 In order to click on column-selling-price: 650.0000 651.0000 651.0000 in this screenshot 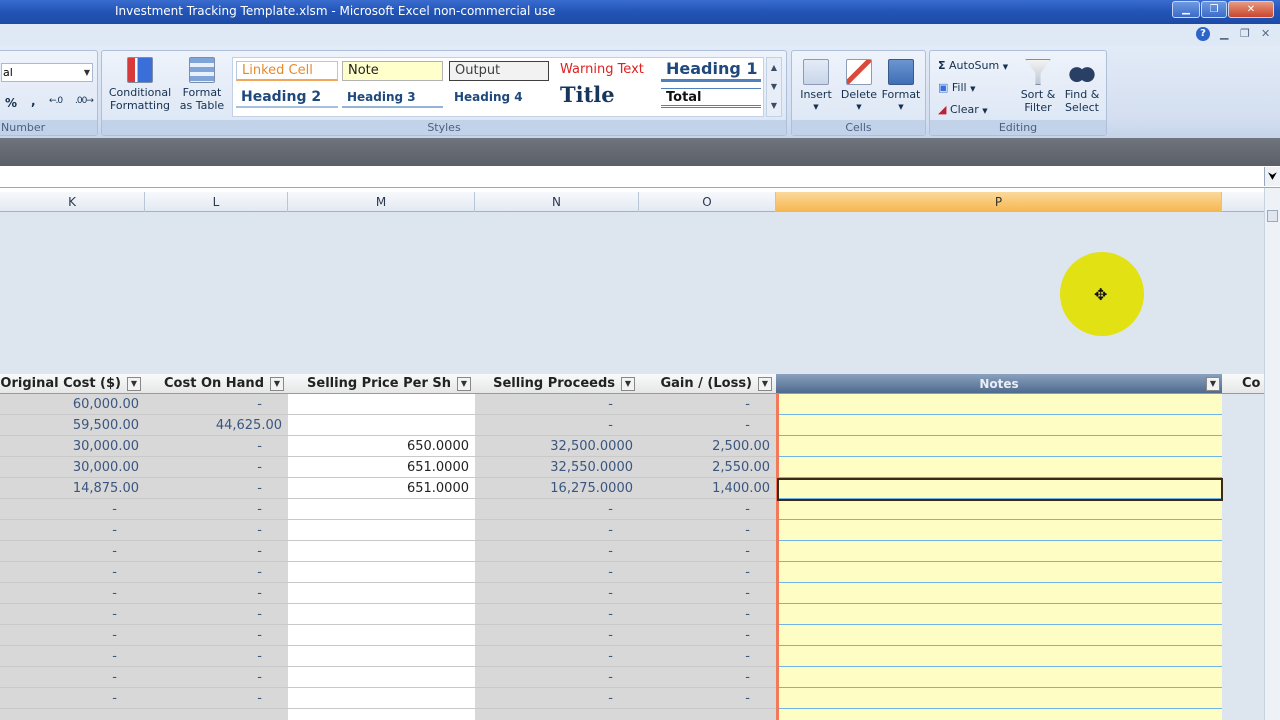, I will do `click(381, 557)`.